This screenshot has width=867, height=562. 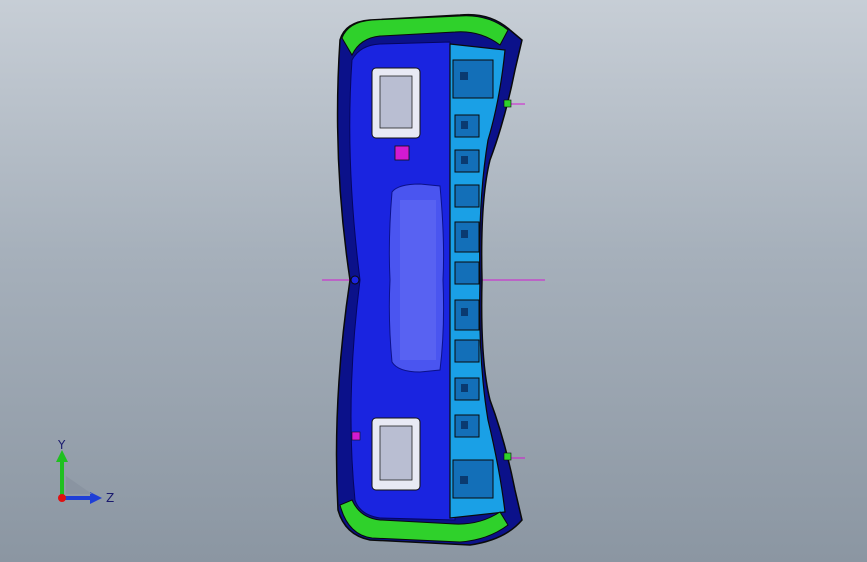 What do you see at coordinates (79, 485) in the screenshot?
I see `xy-plane-indicator` at bounding box center [79, 485].